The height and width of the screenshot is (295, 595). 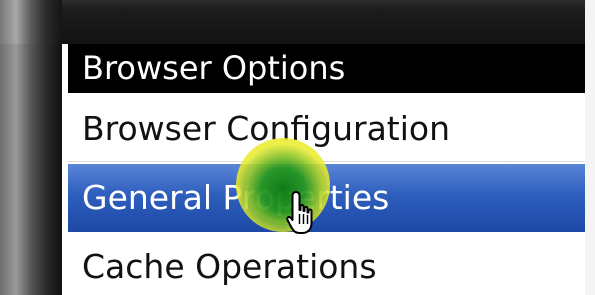 What do you see at coordinates (590, 147) in the screenshot?
I see `screen-edge-right` at bounding box center [590, 147].